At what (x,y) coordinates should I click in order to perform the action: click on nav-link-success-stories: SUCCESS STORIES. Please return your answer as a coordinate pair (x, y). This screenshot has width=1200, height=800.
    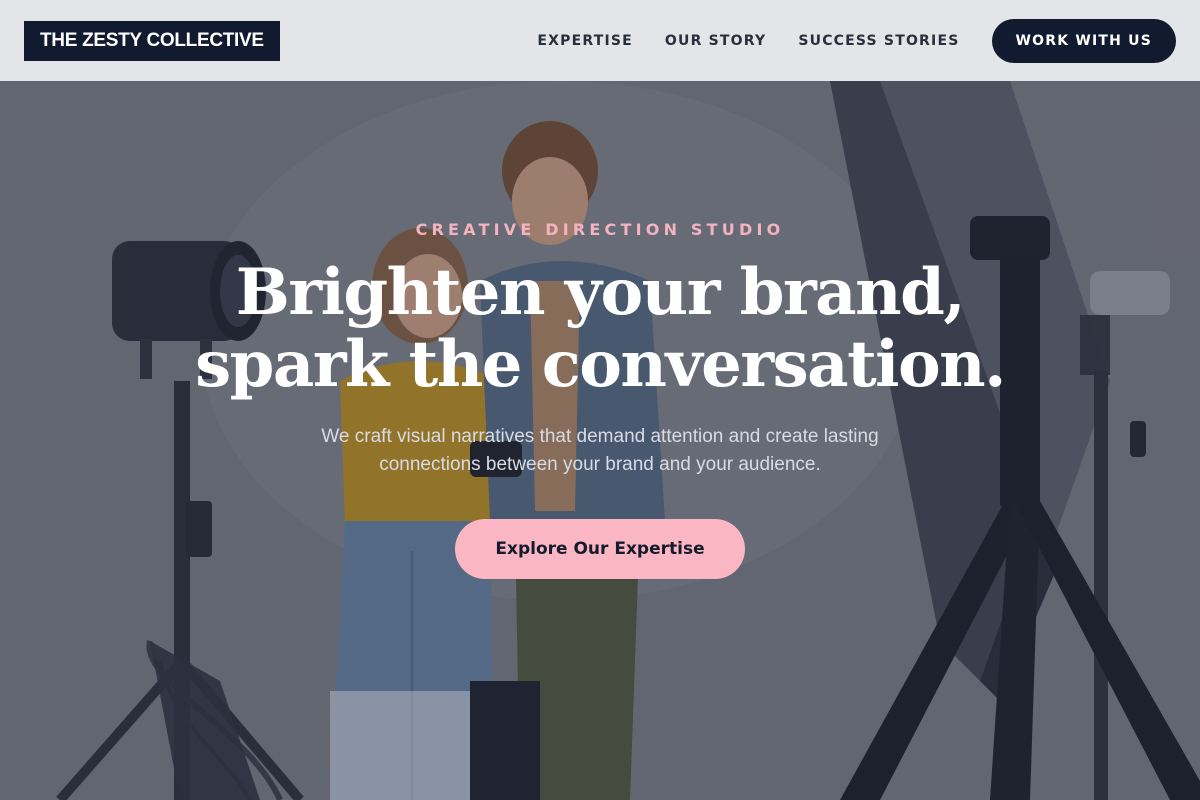
    Looking at the image, I should click on (878, 41).